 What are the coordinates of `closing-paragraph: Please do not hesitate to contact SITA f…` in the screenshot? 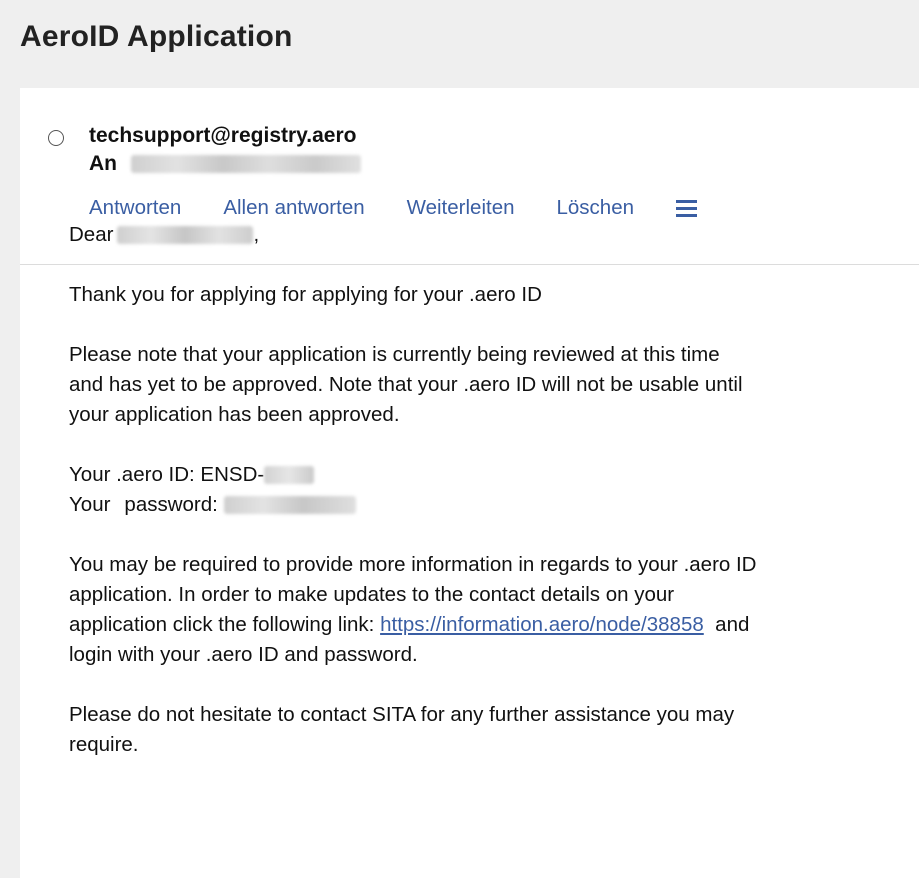 It's located at (459, 730).